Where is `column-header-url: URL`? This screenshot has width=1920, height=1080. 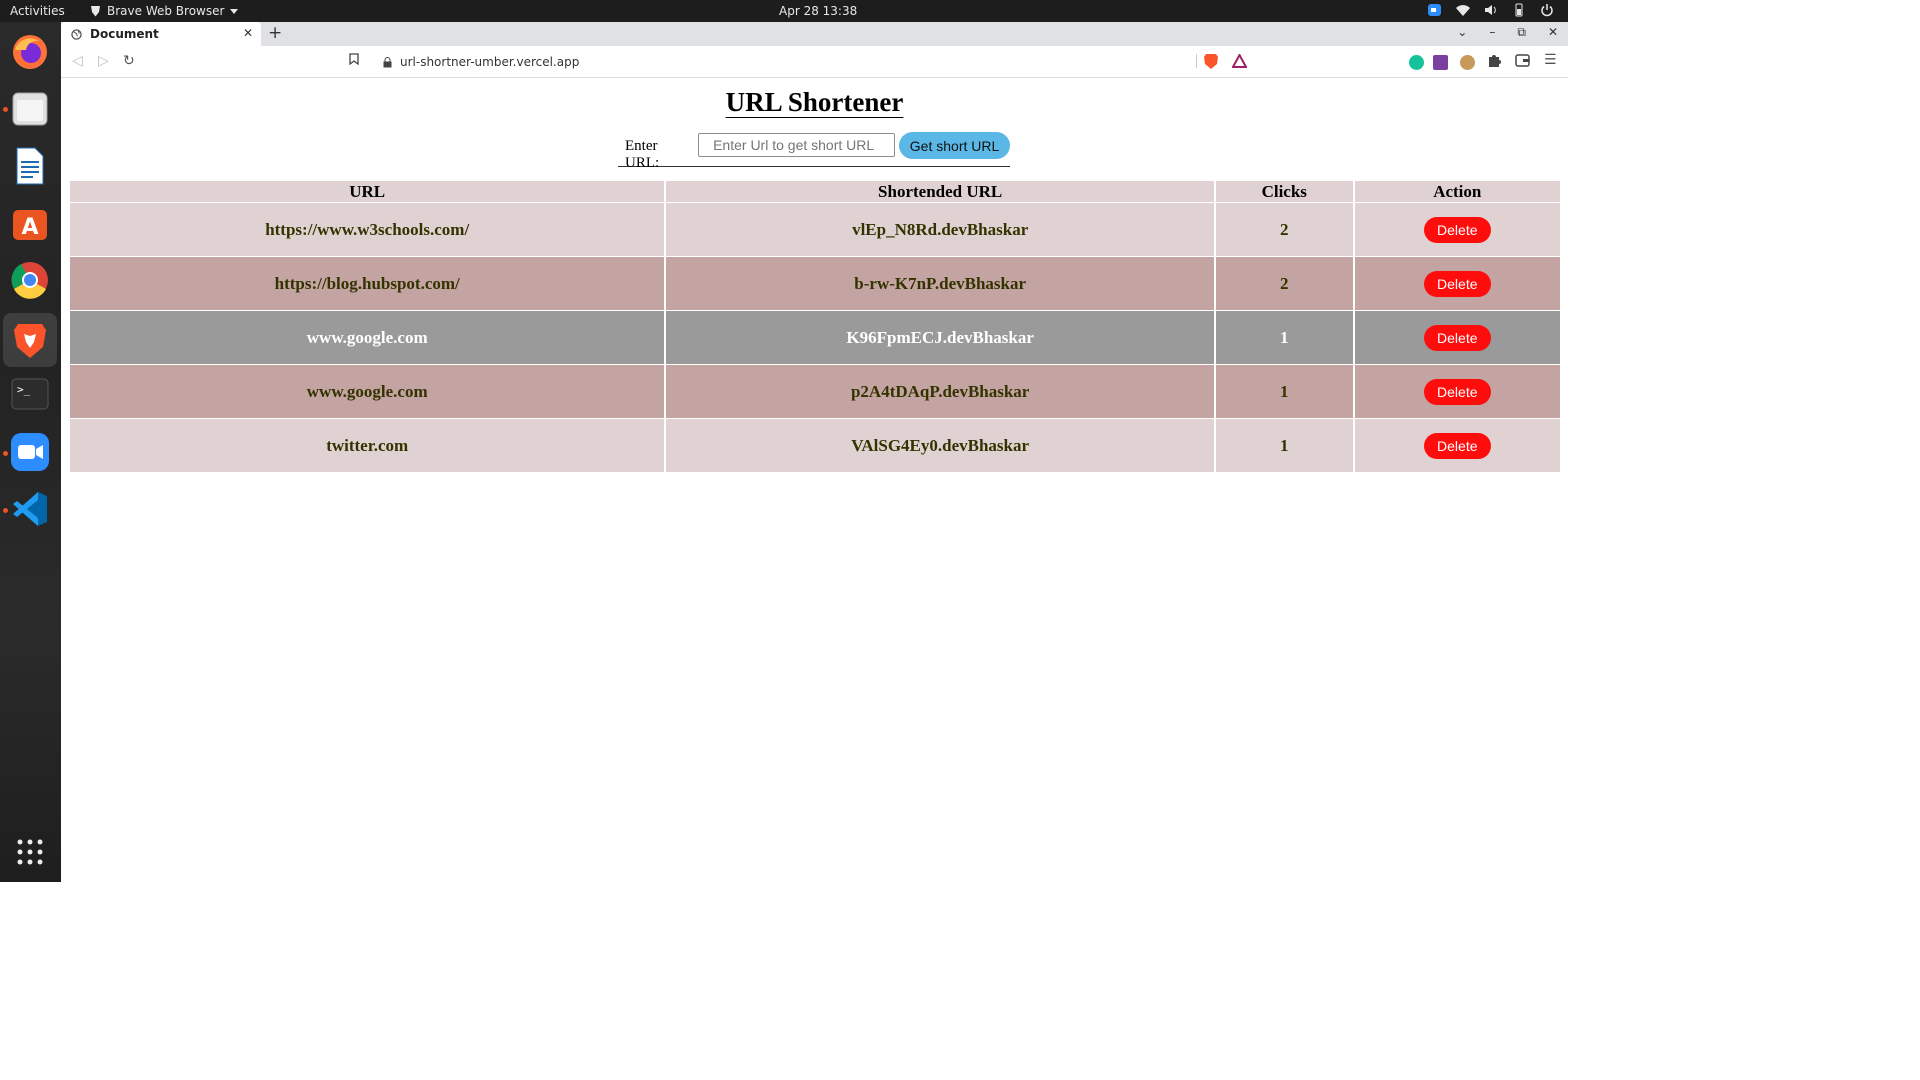
column-header-url: URL is located at coordinates (367, 191).